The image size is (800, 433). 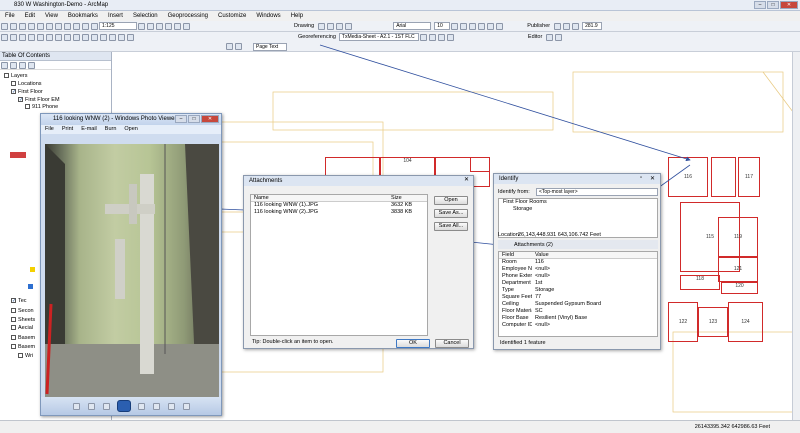 What do you see at coordinates (358, 181) in the screenshot?
I see `attachments-title: Attachments` at bounding box center [358, 181].